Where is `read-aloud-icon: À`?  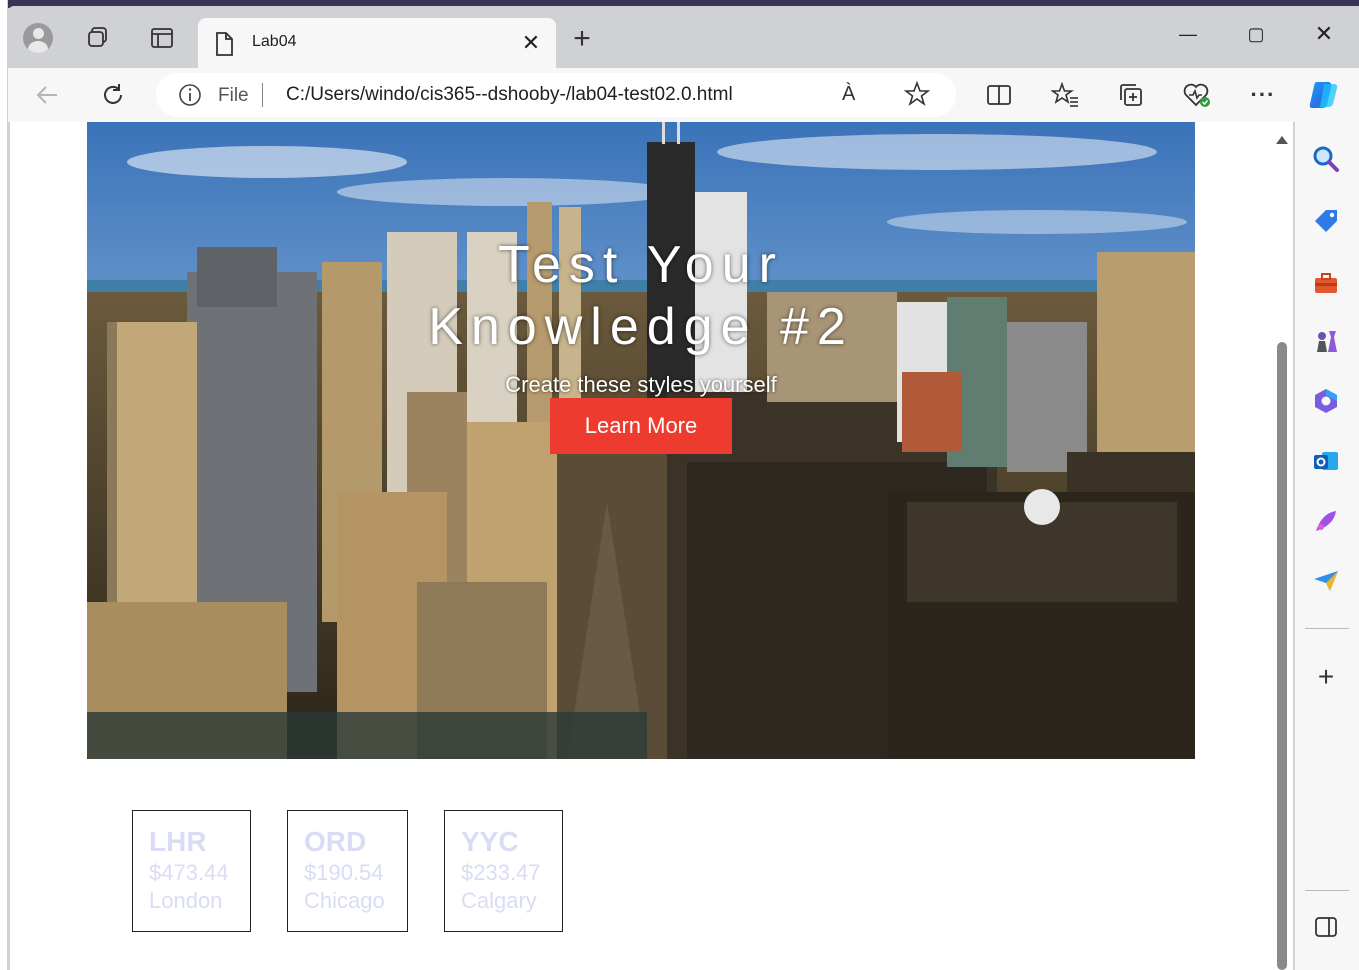 read-aloud-icon: À is located at coordinates (848, 94).